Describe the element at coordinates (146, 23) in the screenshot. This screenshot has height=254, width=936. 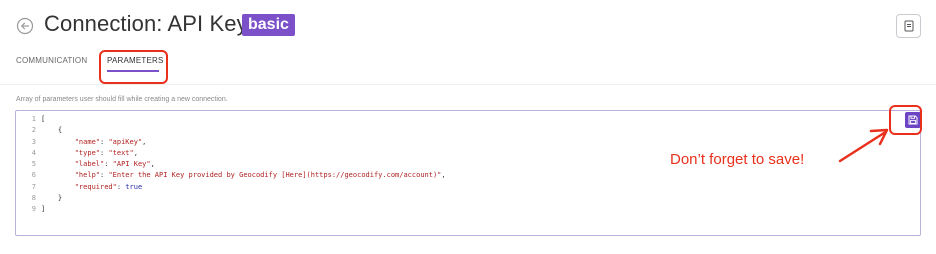
I see `page-title: Connection: API Key` at that location.